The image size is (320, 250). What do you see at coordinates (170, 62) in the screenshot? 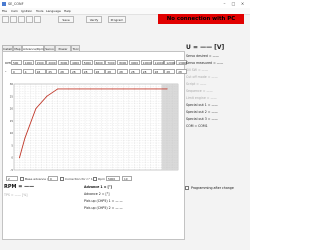
I see `rpm-point-input: 12000` at bounding box center [170, 62].